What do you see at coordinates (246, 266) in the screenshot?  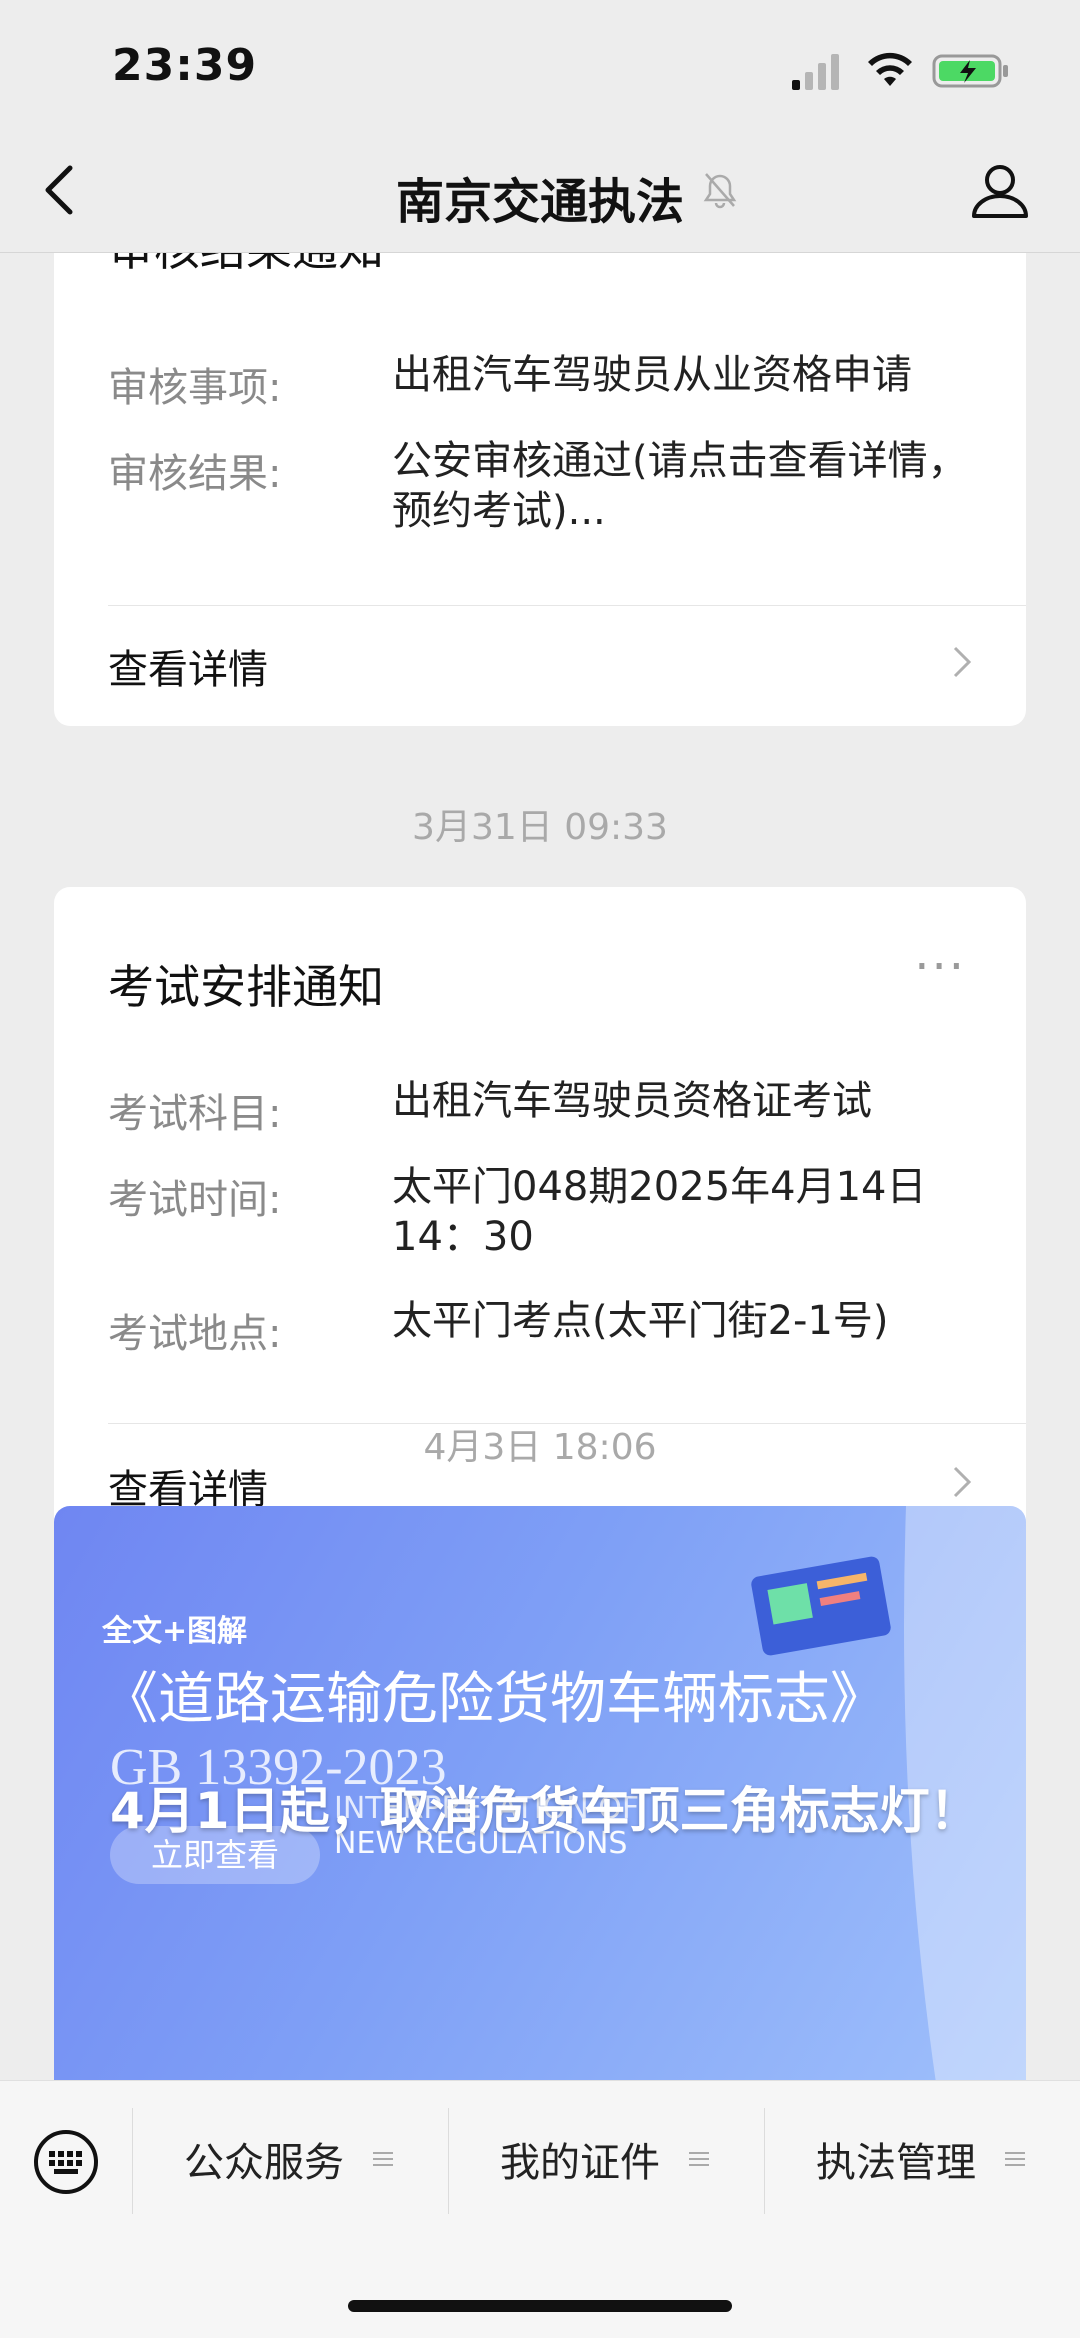 I see `card-title: 审核结果通知` at bounding box center [246, 266].